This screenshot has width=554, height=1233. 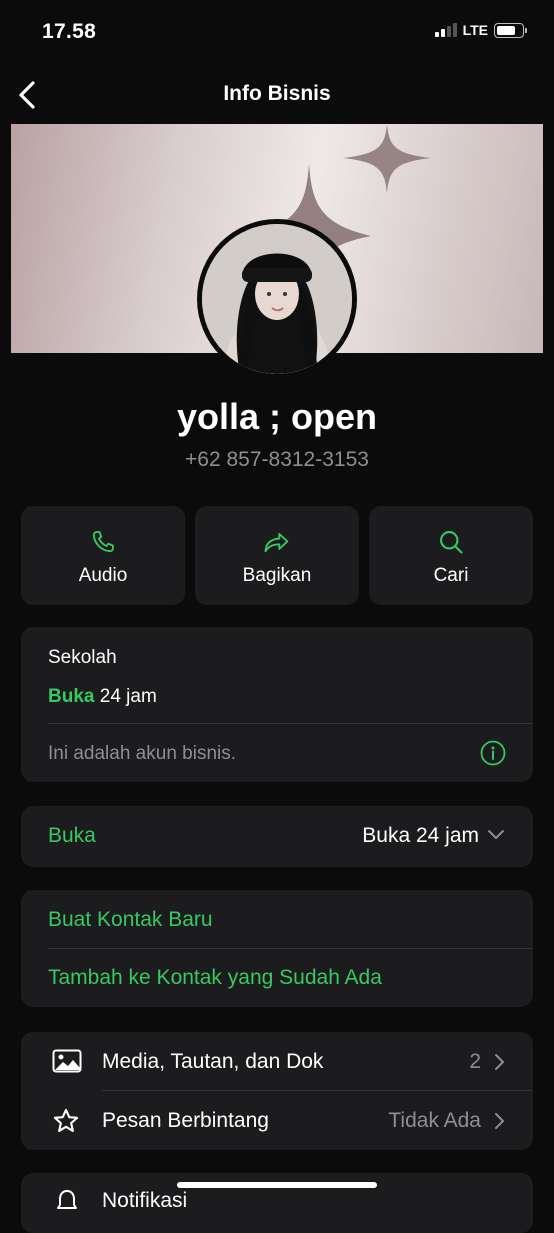 I want to click on chevron-down-icon, so click(x=496, y=834).